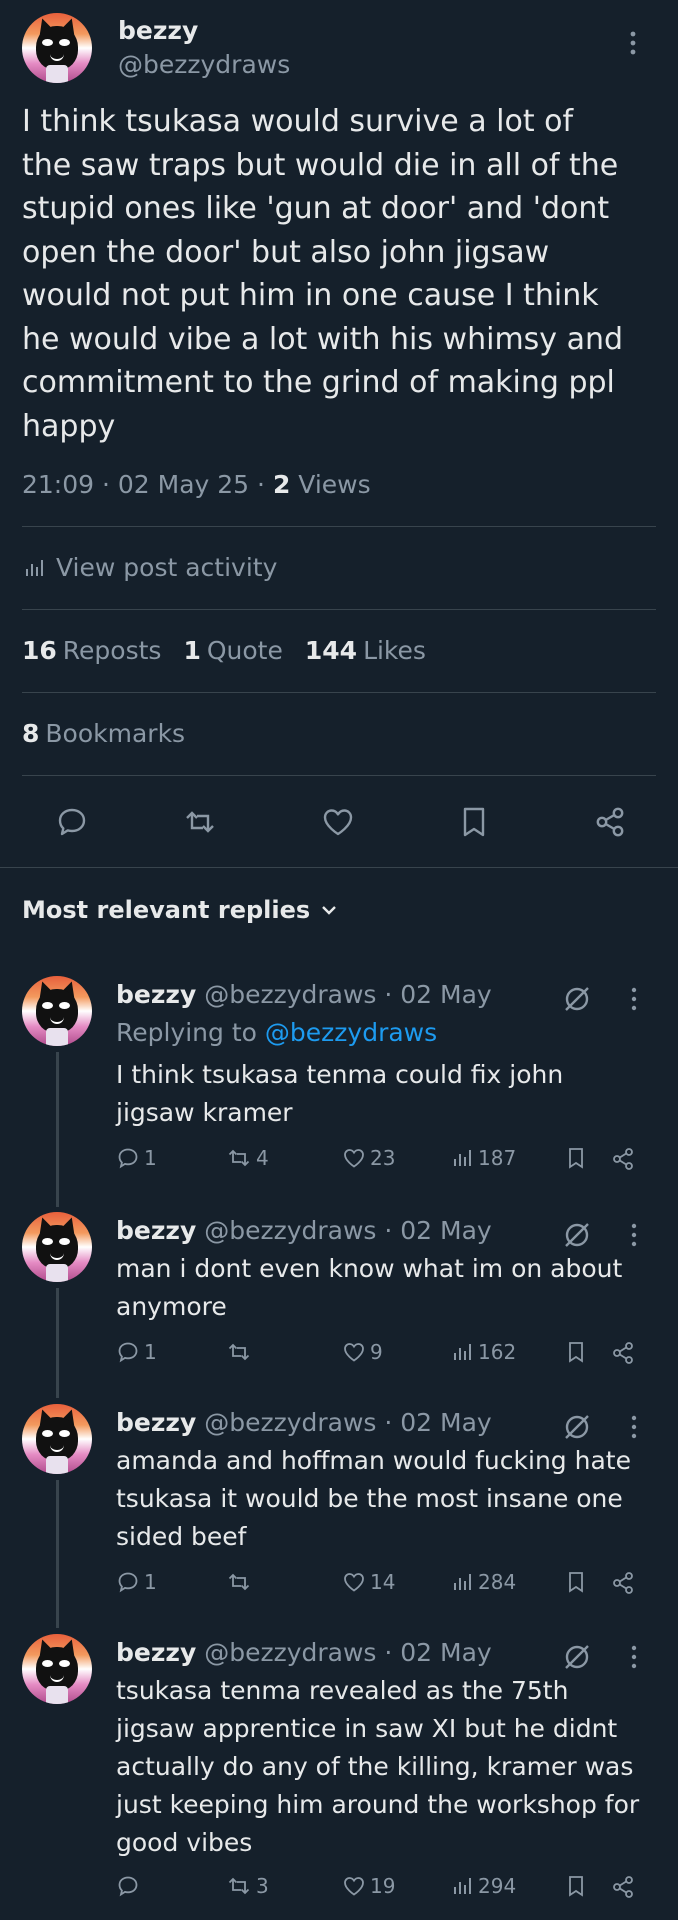  I want to click on likes-stat: 144 Likes, so click(365, 650).